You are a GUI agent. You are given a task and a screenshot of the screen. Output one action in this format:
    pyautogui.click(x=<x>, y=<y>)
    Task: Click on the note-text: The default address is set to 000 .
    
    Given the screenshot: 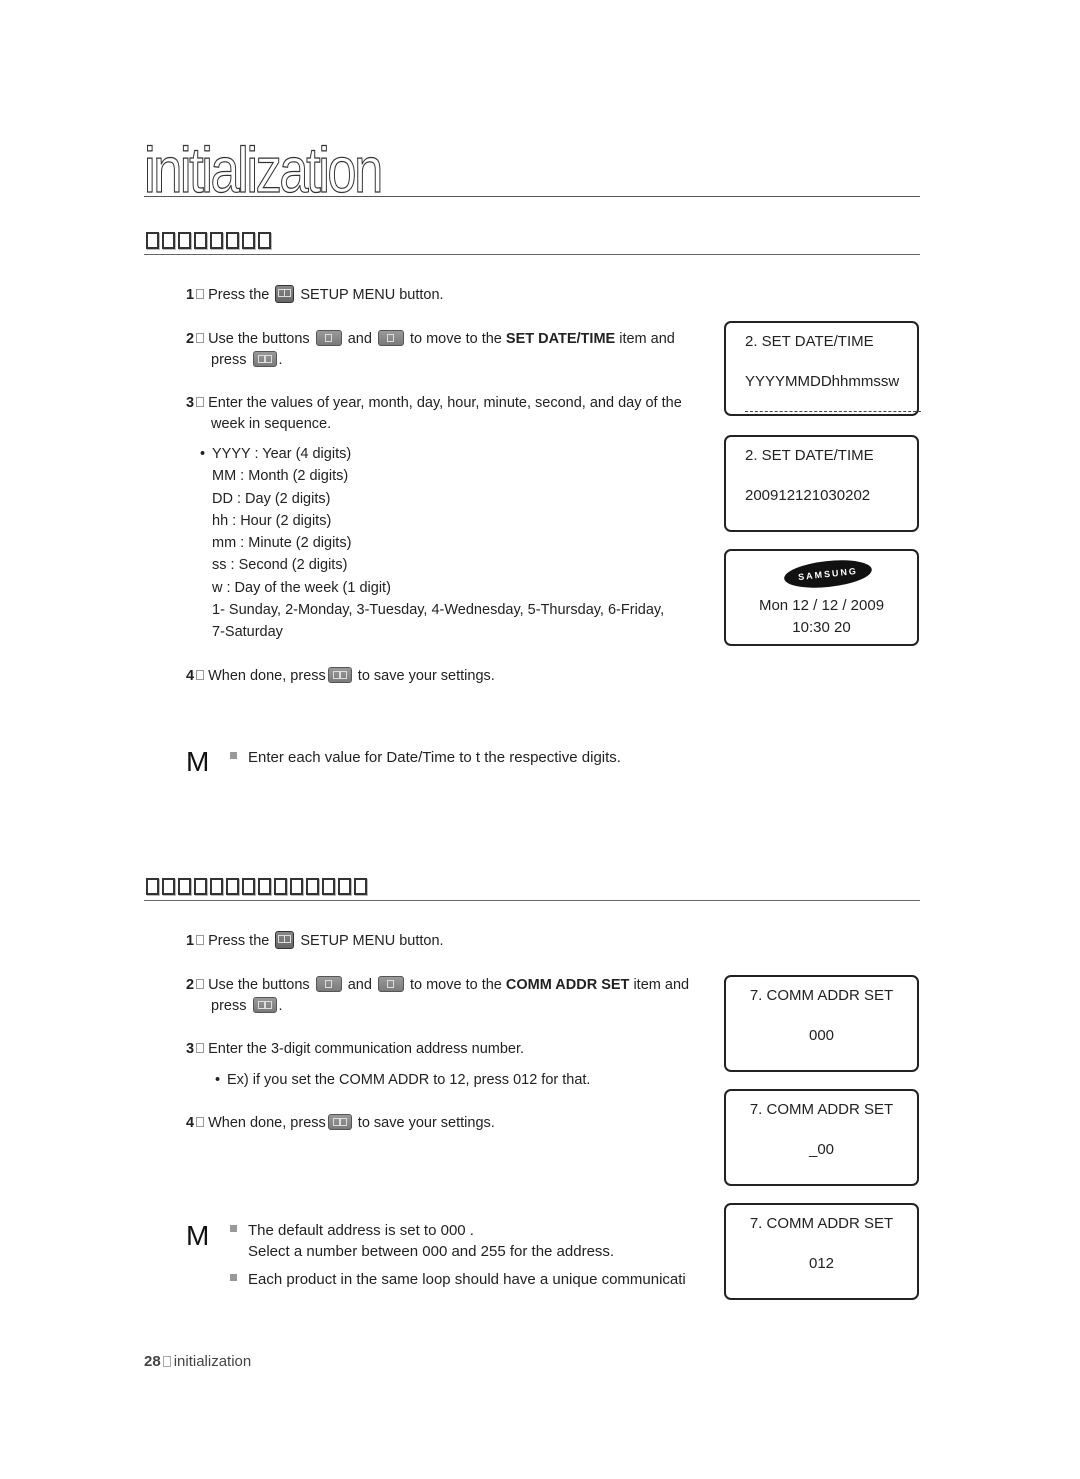 What is the action you would take?
    pyautogui.click(x=361, y=1230)
    